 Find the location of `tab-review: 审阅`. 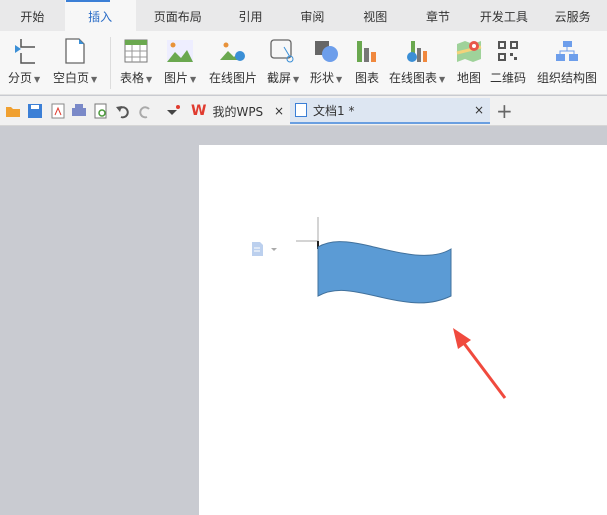

tab-review: 审阅 is located at coordinates (312, 15).